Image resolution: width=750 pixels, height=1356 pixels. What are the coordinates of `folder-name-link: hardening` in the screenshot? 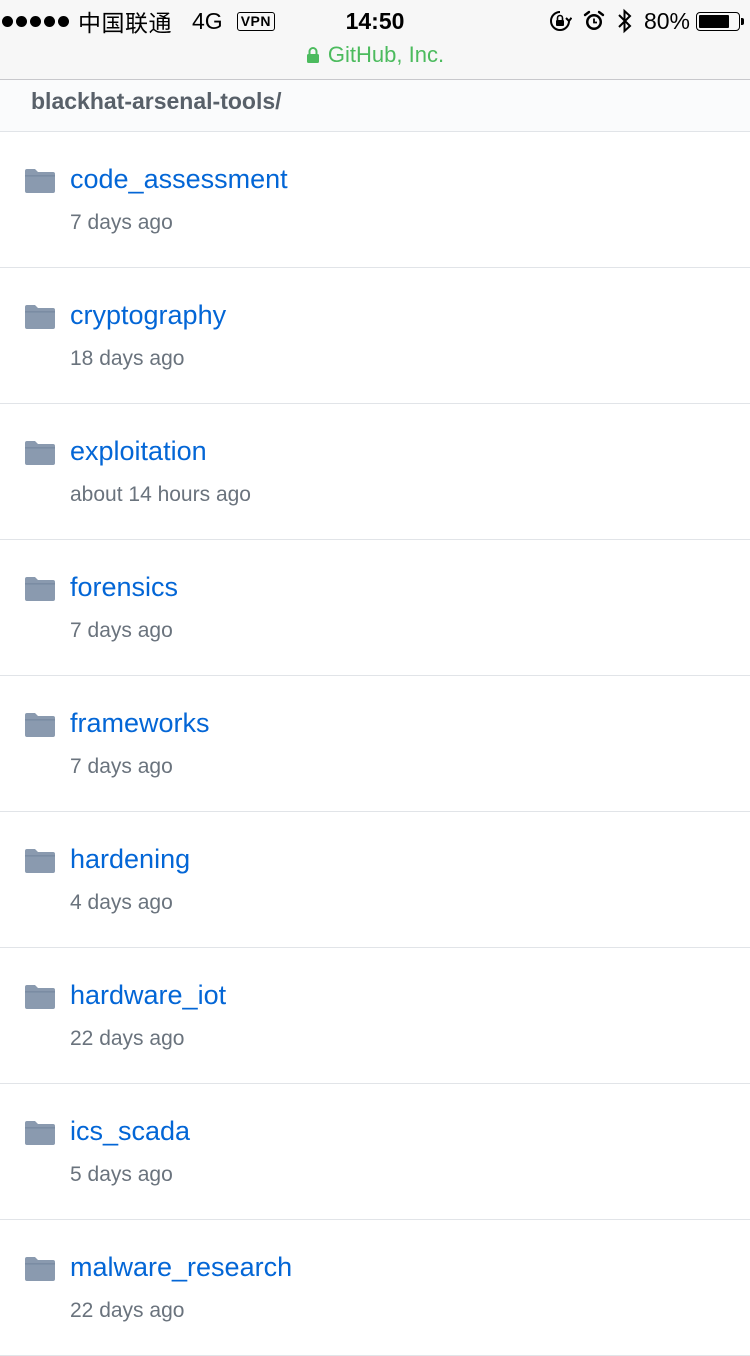 It's located at (130, 859).